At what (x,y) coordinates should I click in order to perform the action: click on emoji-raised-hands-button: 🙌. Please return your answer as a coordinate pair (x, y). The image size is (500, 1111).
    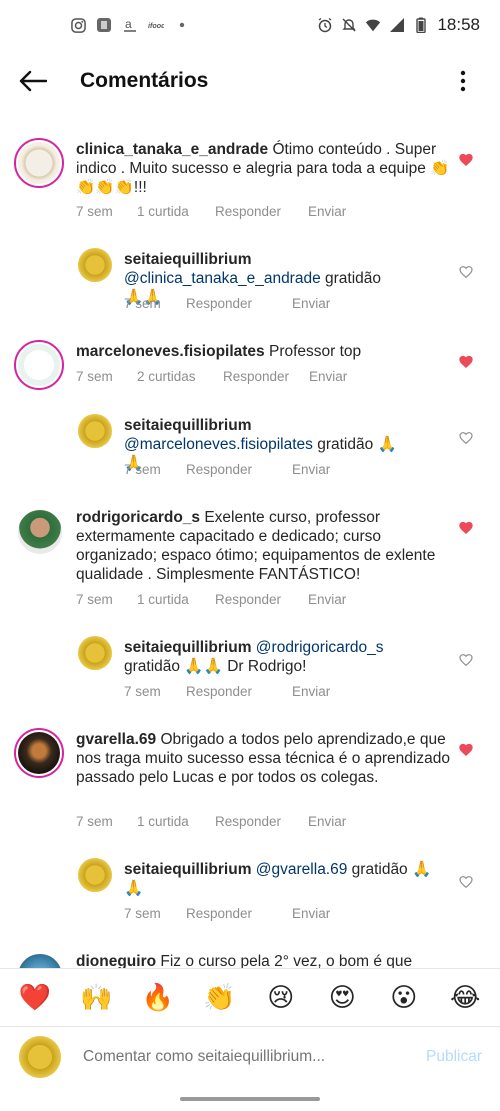
    Looking at the image, I should click on (96, 997).